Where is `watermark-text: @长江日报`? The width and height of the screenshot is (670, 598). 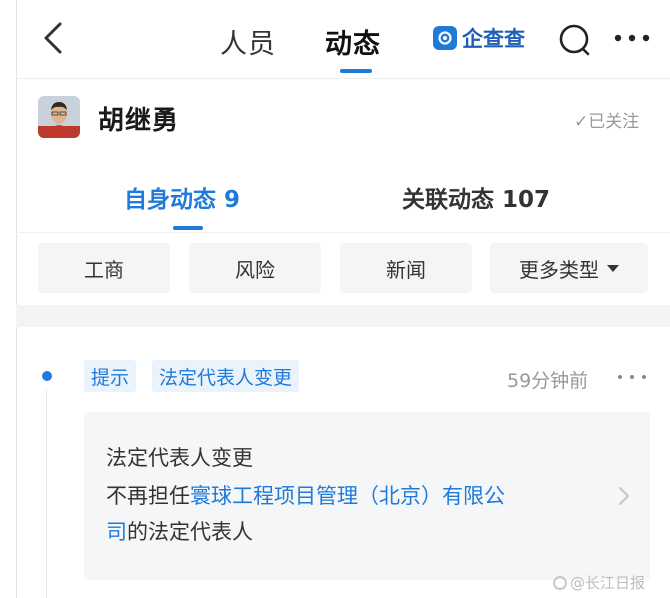
watermark-text: @长江日报 is located at coordinates (608, 583).